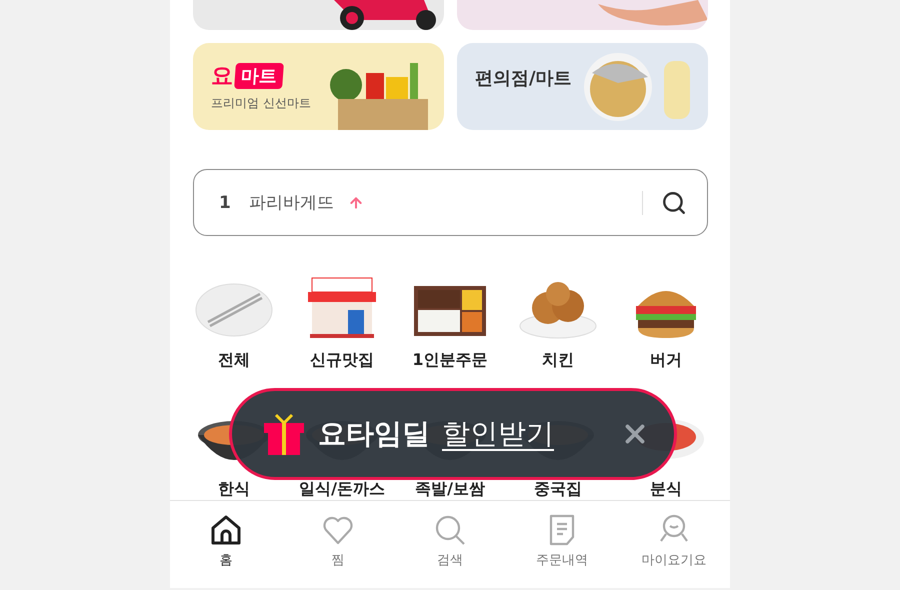 This screenshot has width=900, height=590. Describe the element at coordinates (225, 202) in the screenshot. I see `search-rank: 1` at that location.